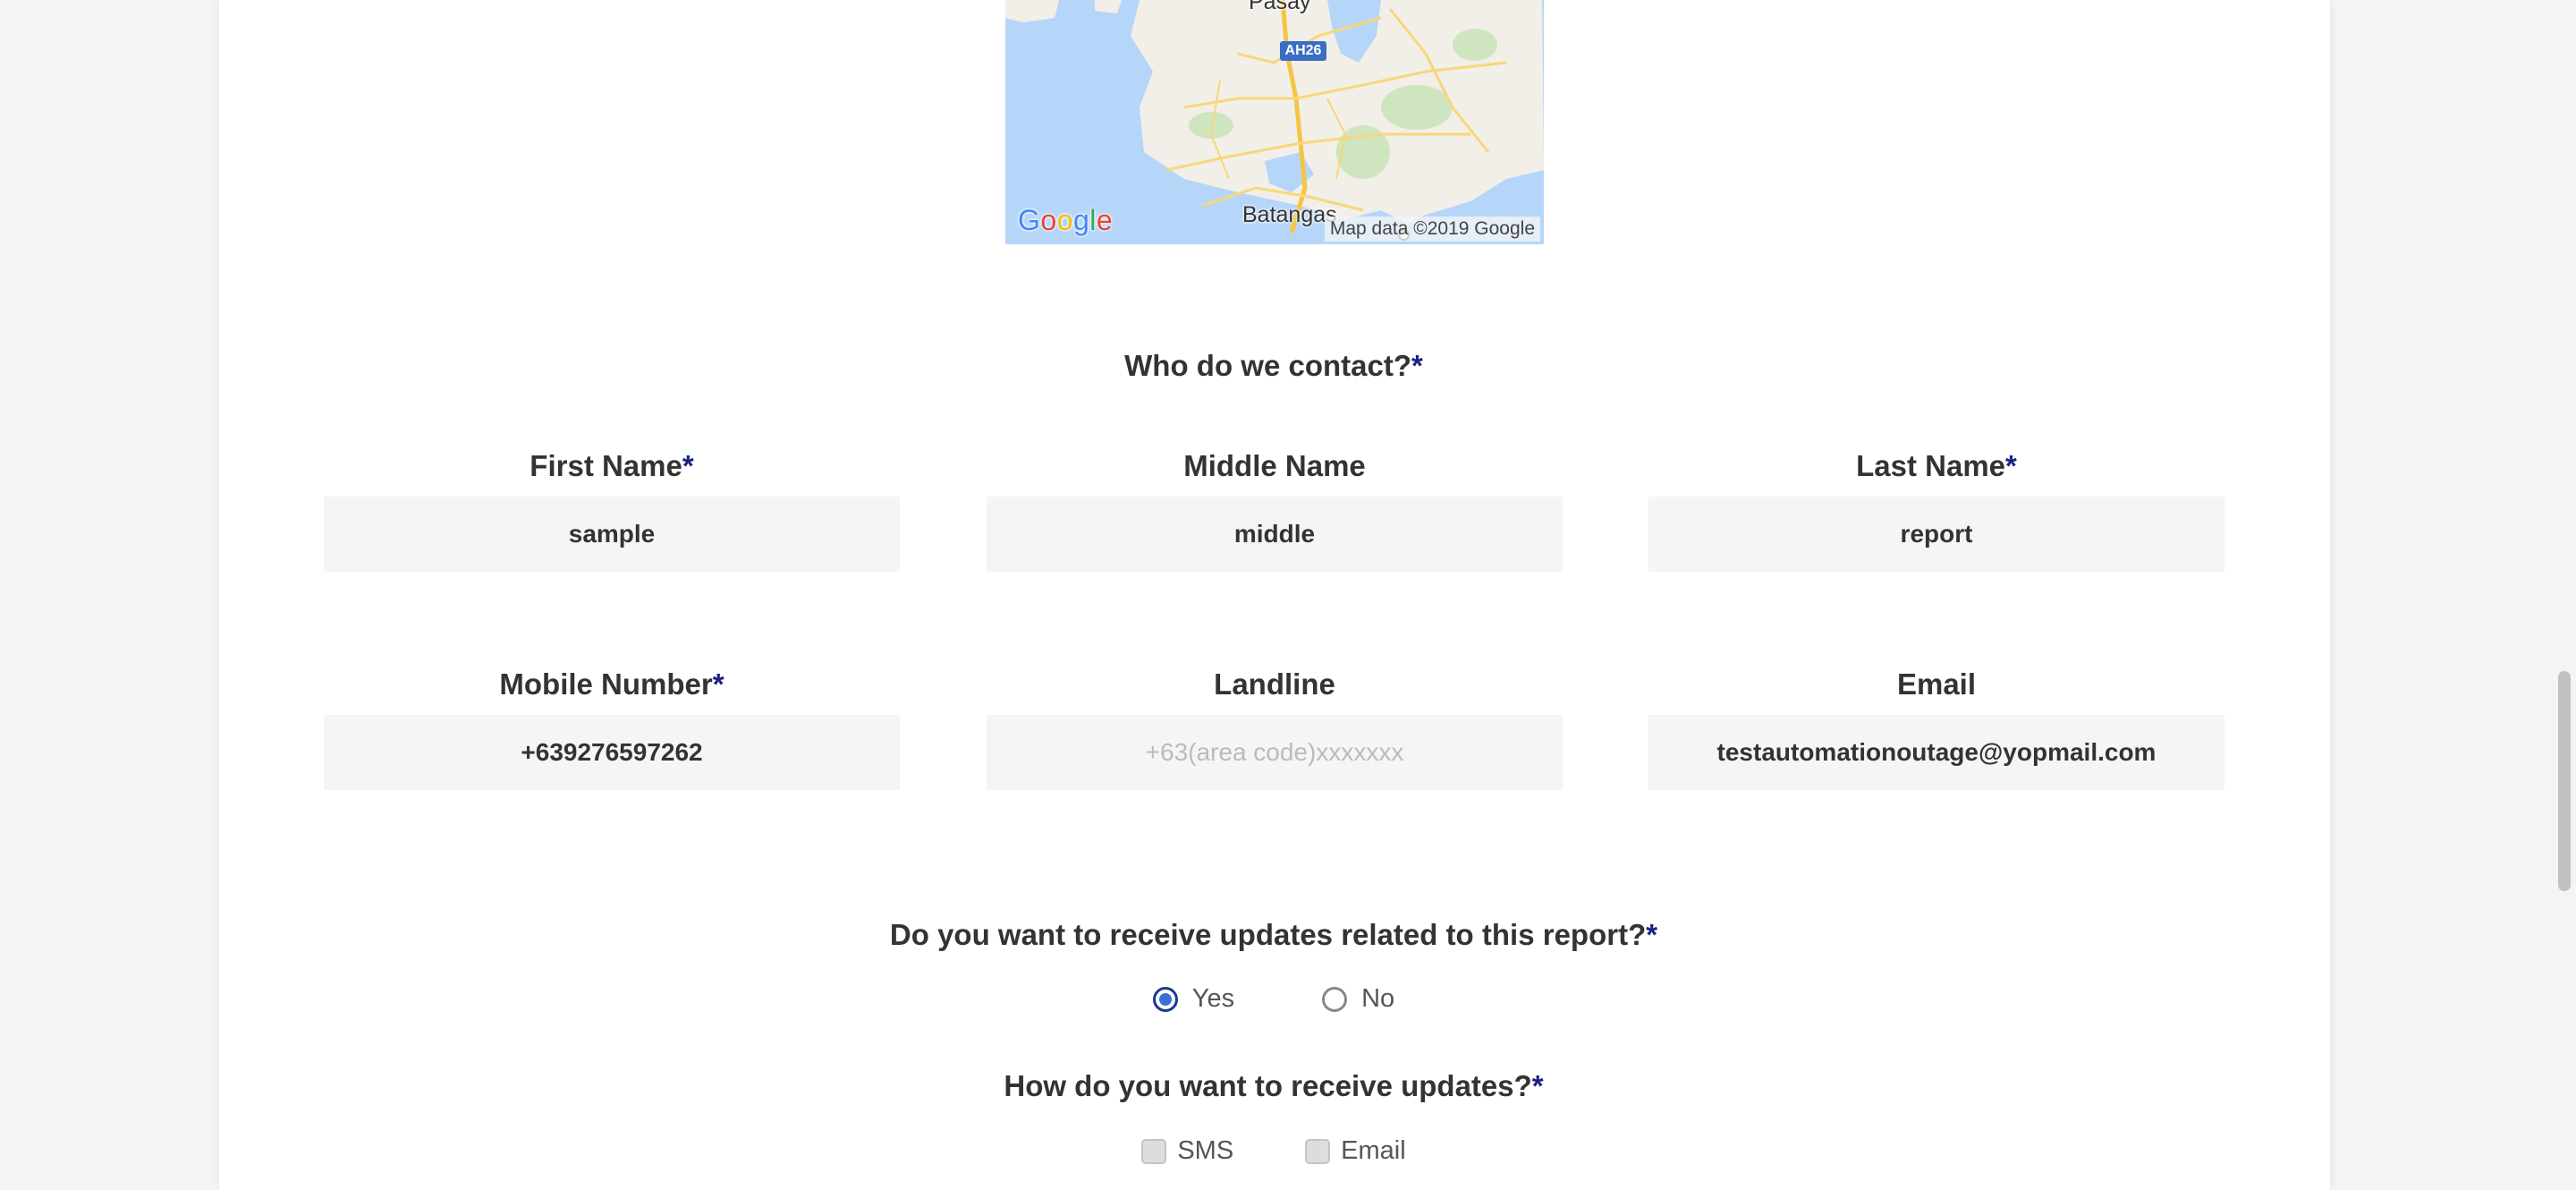 The height and width of the screenshot is (1190, 2576). I want to click on first-name-input, so click(612, 534).